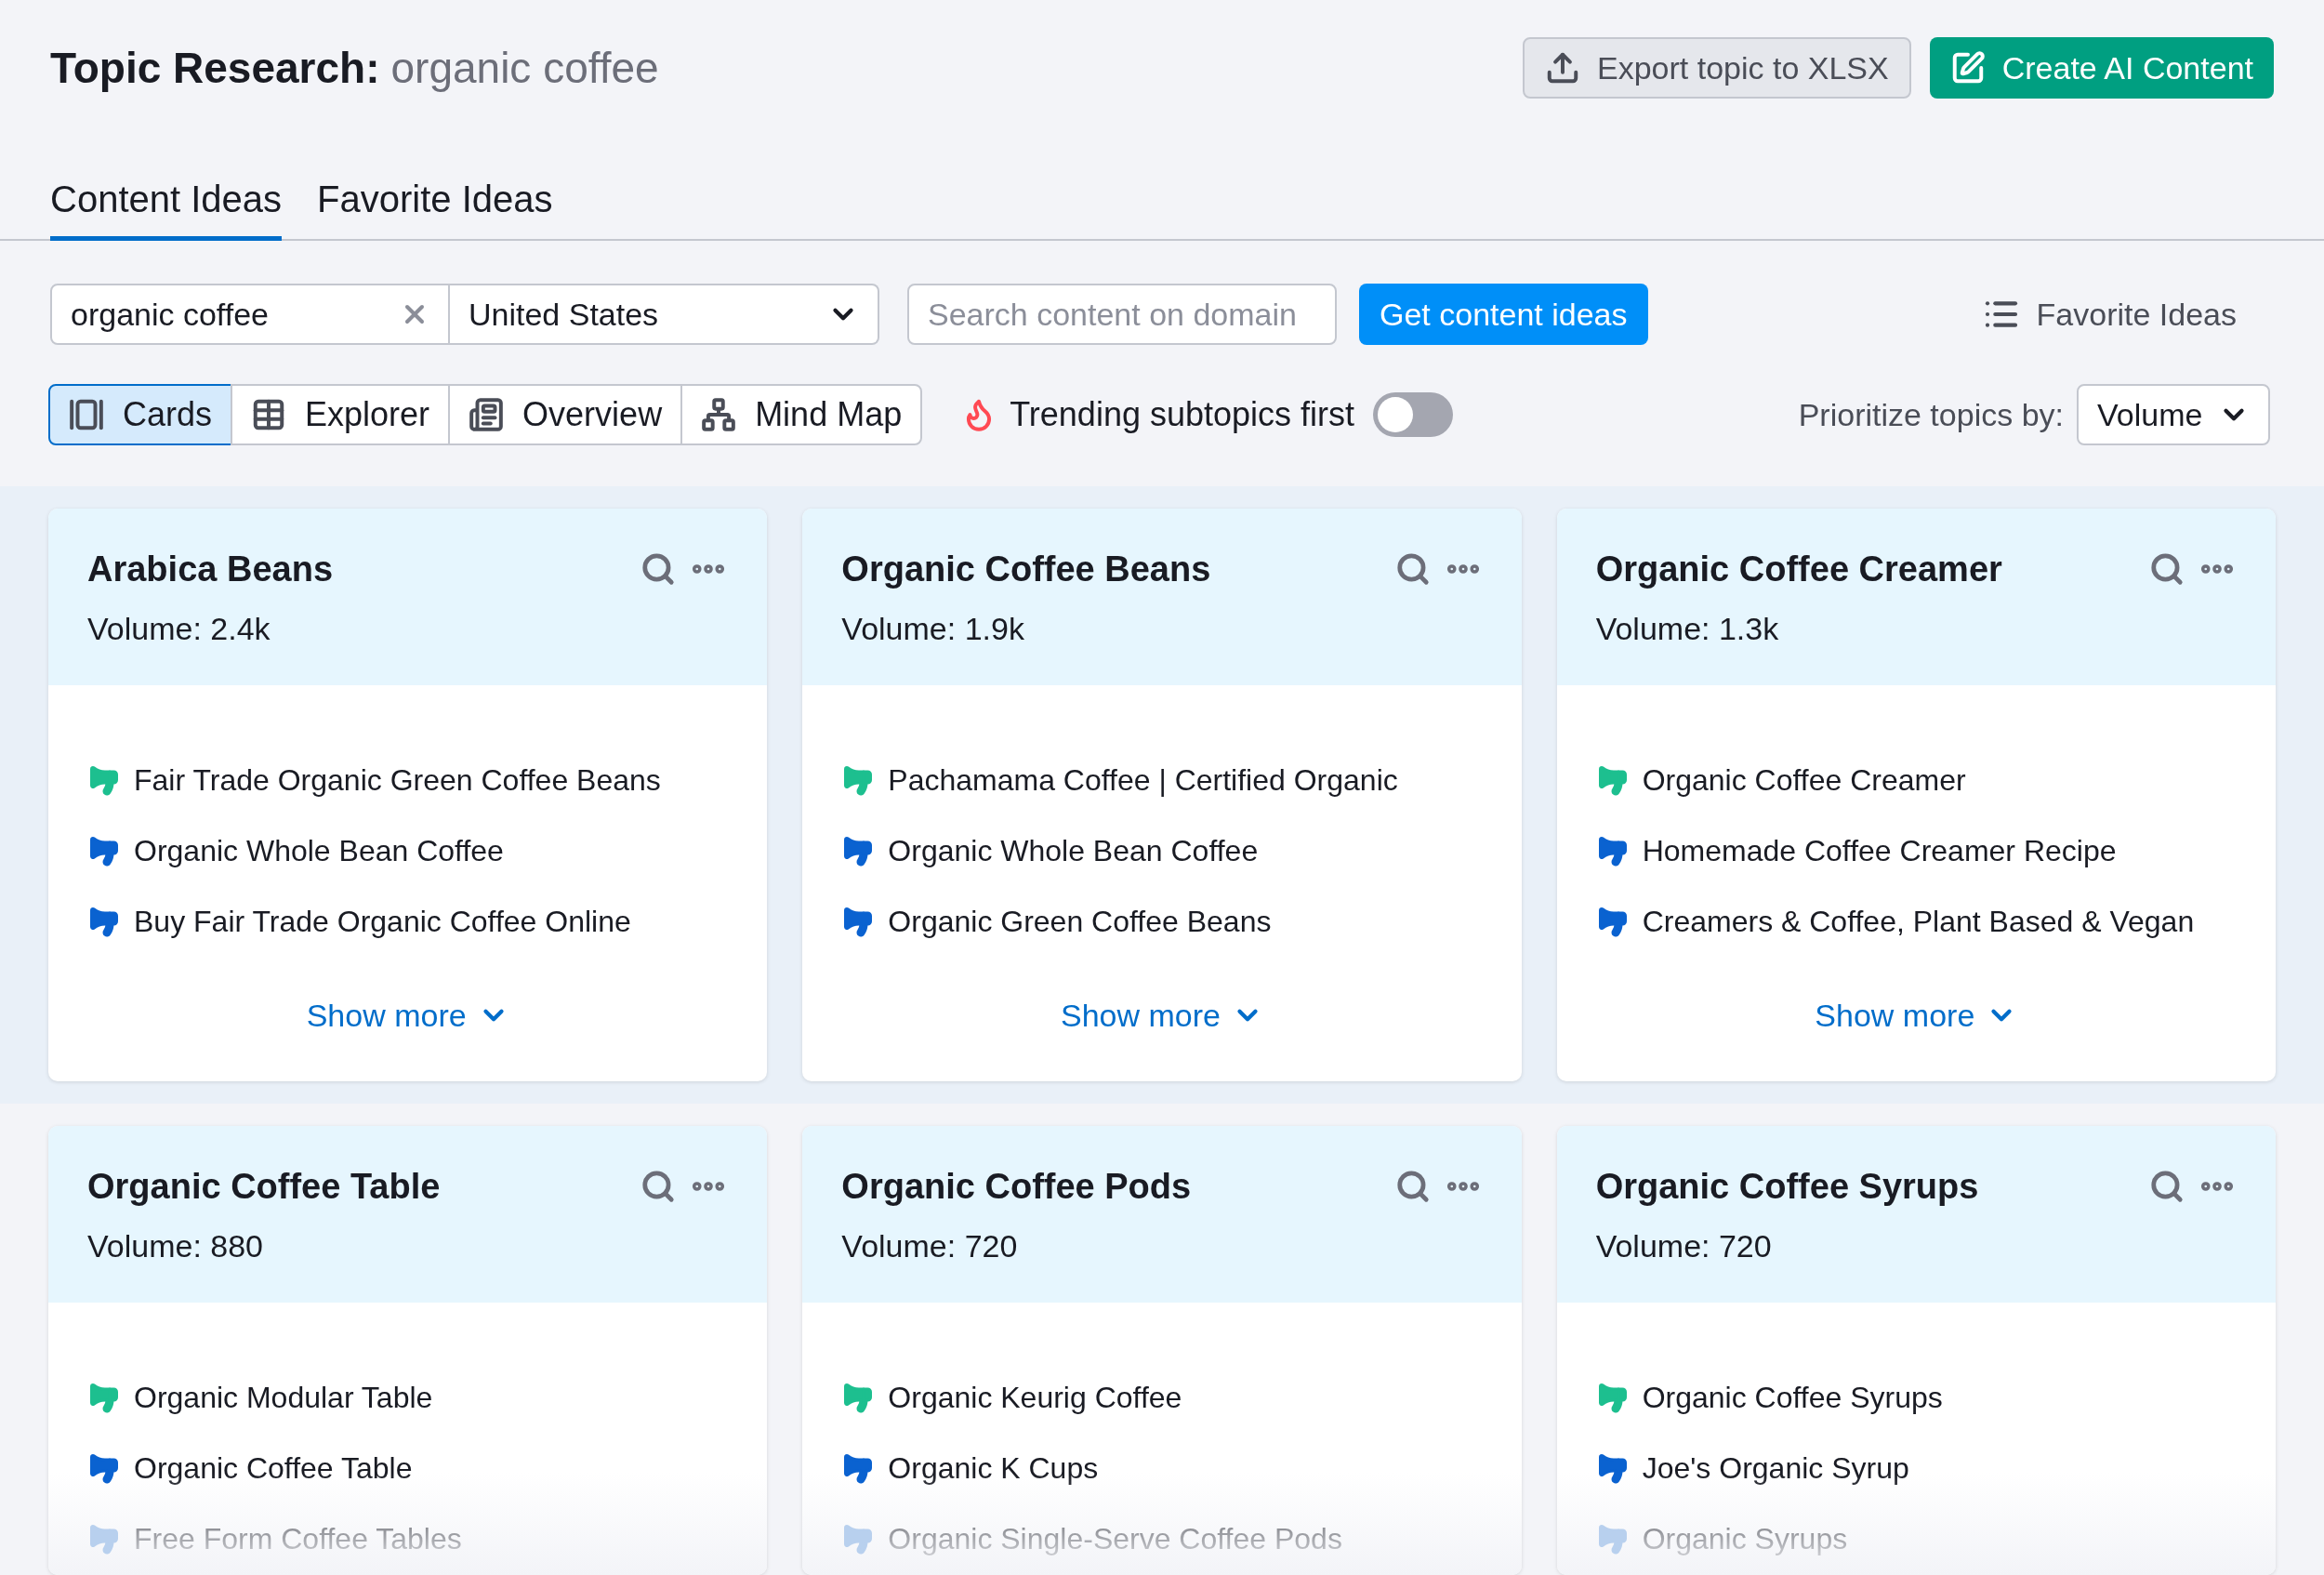  What do you see at coordinates (1931, 414) in the screenshot?
I see `prioritize-label: Prioritize topics by:` at bounding box center [1931, 414].